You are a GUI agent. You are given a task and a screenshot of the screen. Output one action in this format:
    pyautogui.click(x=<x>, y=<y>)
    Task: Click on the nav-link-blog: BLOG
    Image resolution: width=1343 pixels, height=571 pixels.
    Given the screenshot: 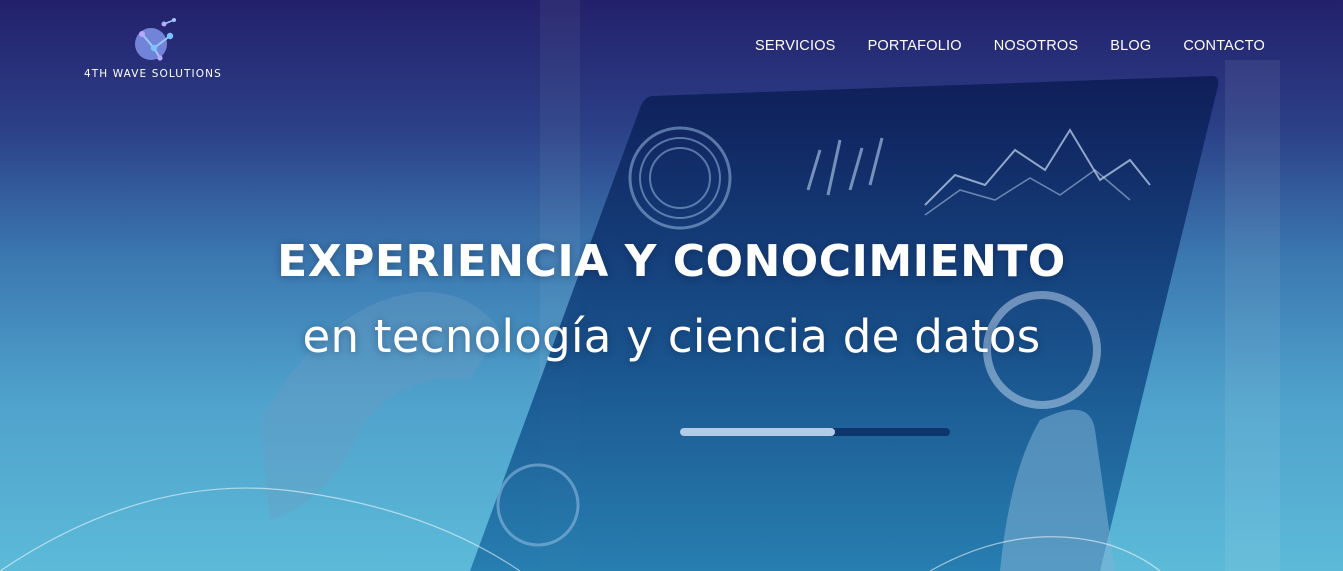 What is the action you would take?
    pyautogui.click(x=1130, y=46)
    